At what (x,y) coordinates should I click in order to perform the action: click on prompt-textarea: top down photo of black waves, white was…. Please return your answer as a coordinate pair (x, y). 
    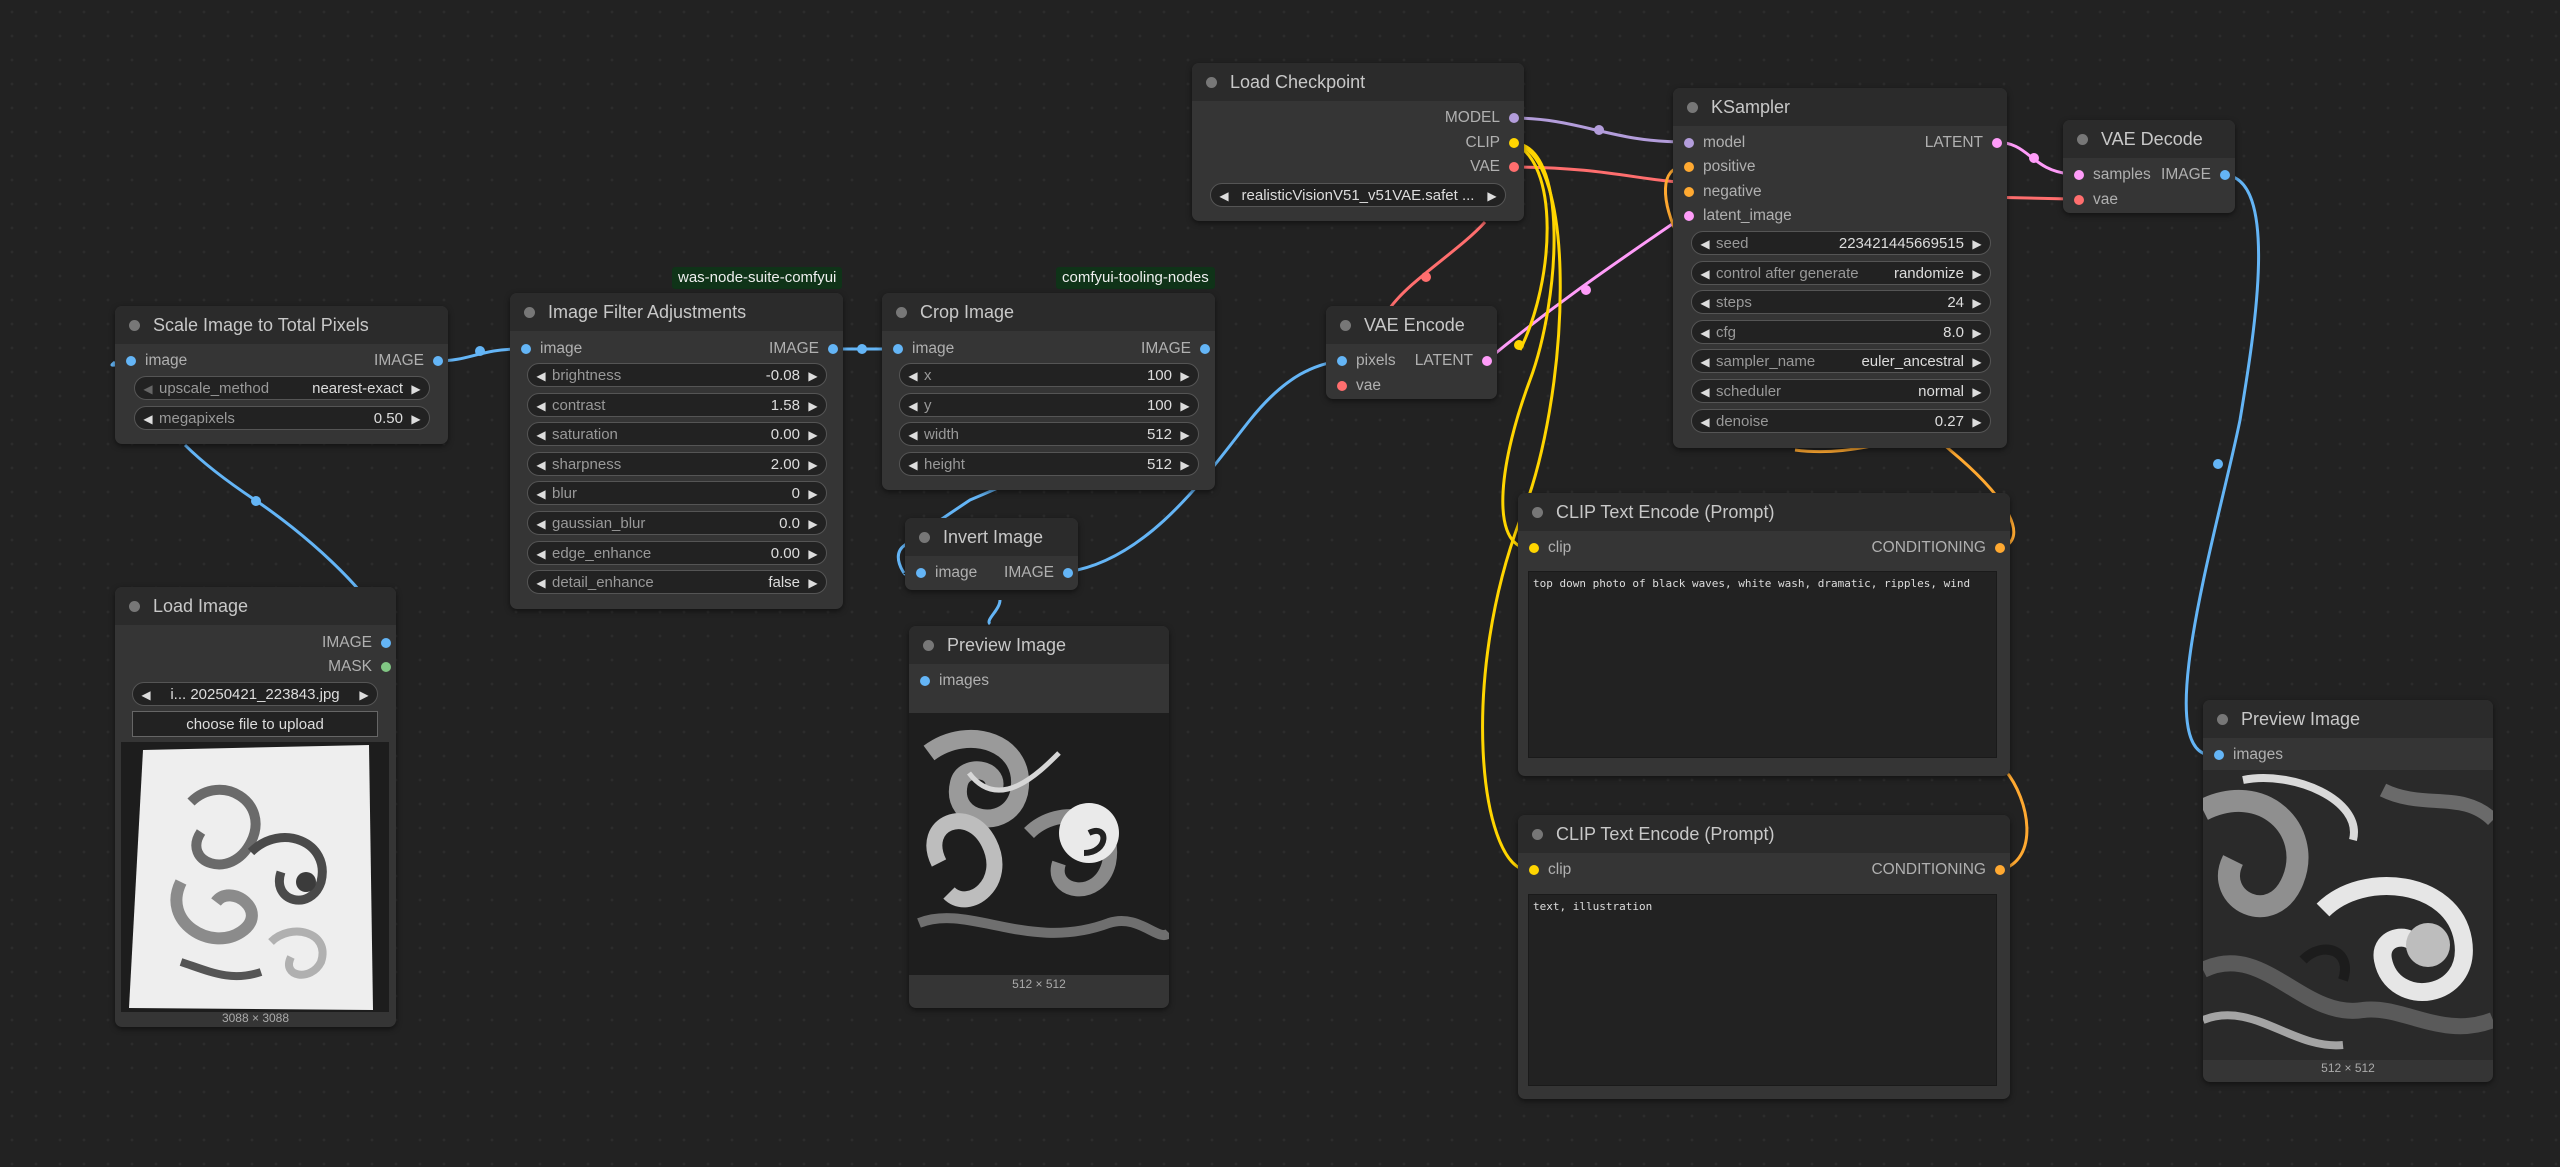
    Looking at the image, I should click on (1762, 664).